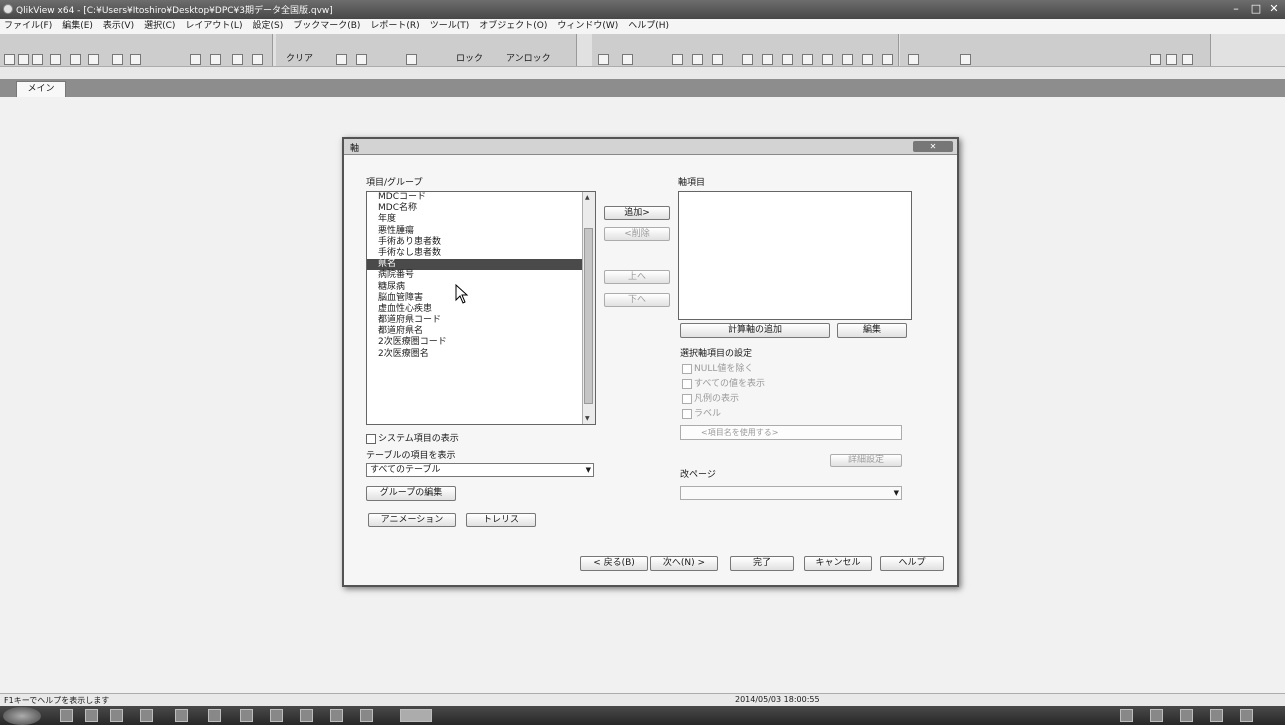  Describe the element at coordinates (637, 277) in the screenshot. I see `move-up-button: 上へ` at that location.